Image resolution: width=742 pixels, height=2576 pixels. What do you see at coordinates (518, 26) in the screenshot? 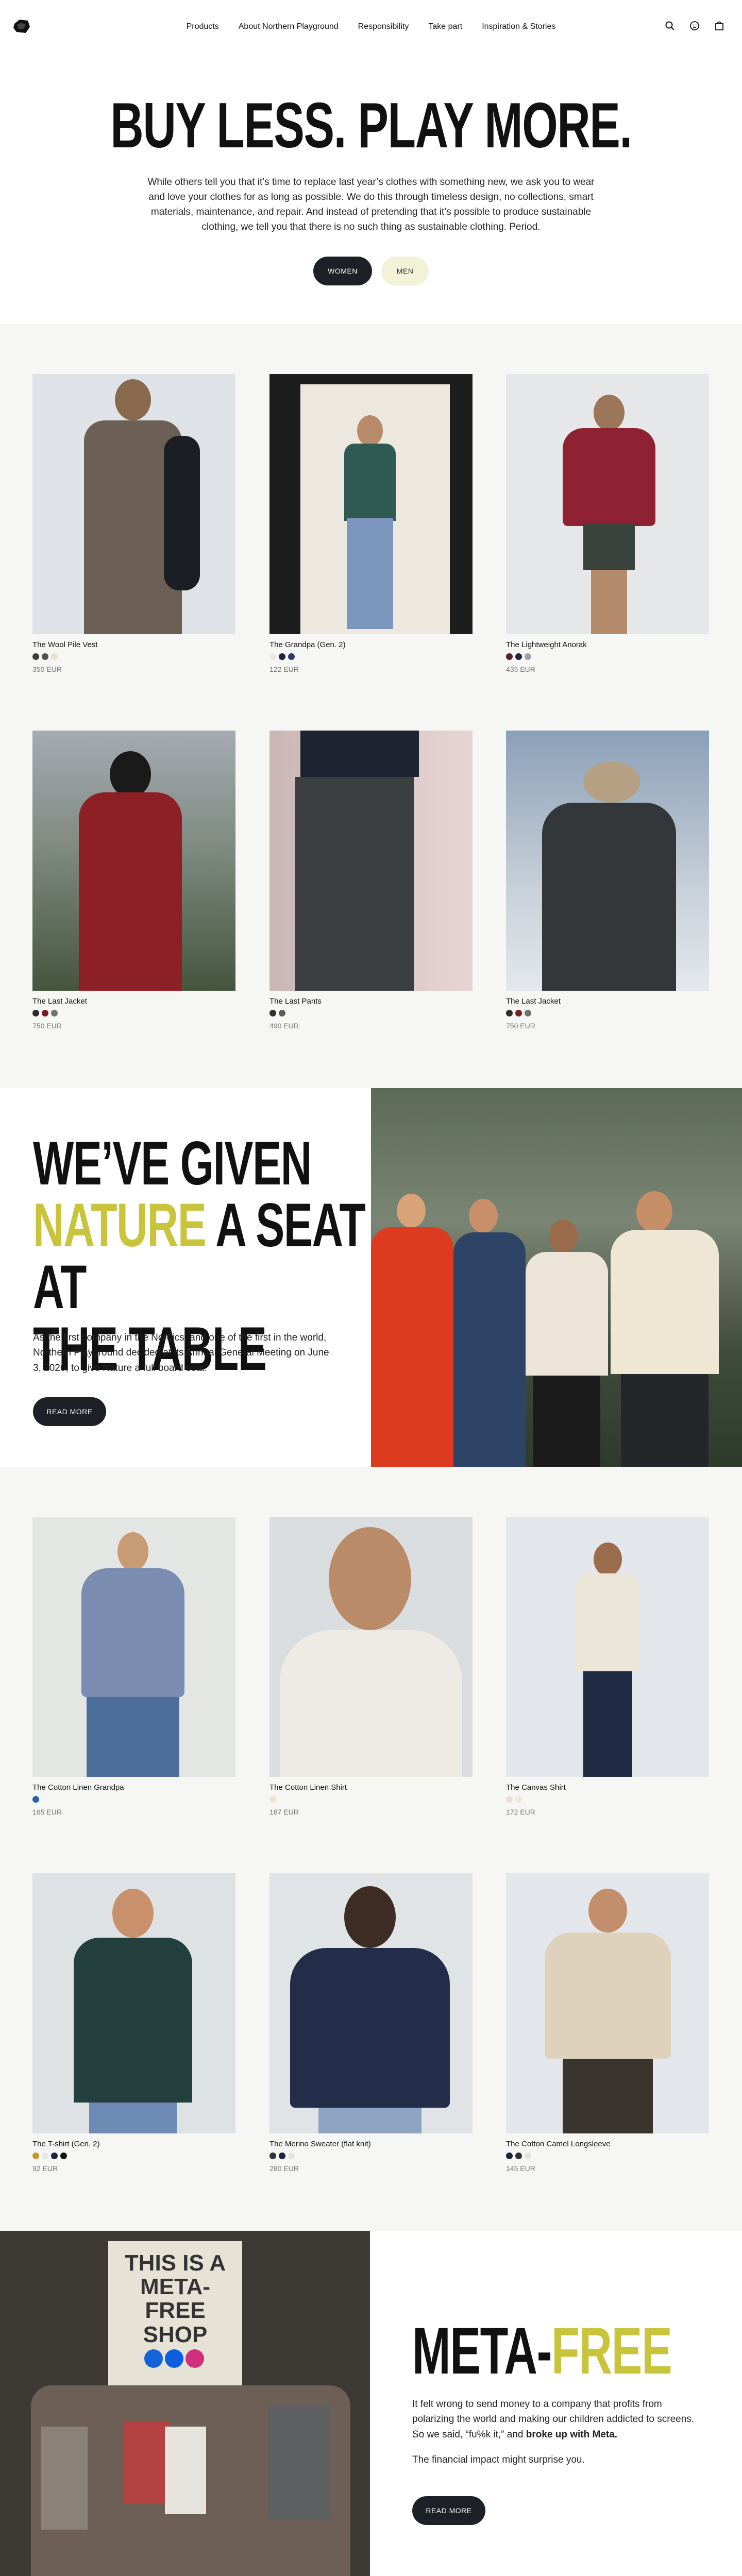
I see `nav-inspiration: Inspiration & Stories` at bounding box center [518, 26].